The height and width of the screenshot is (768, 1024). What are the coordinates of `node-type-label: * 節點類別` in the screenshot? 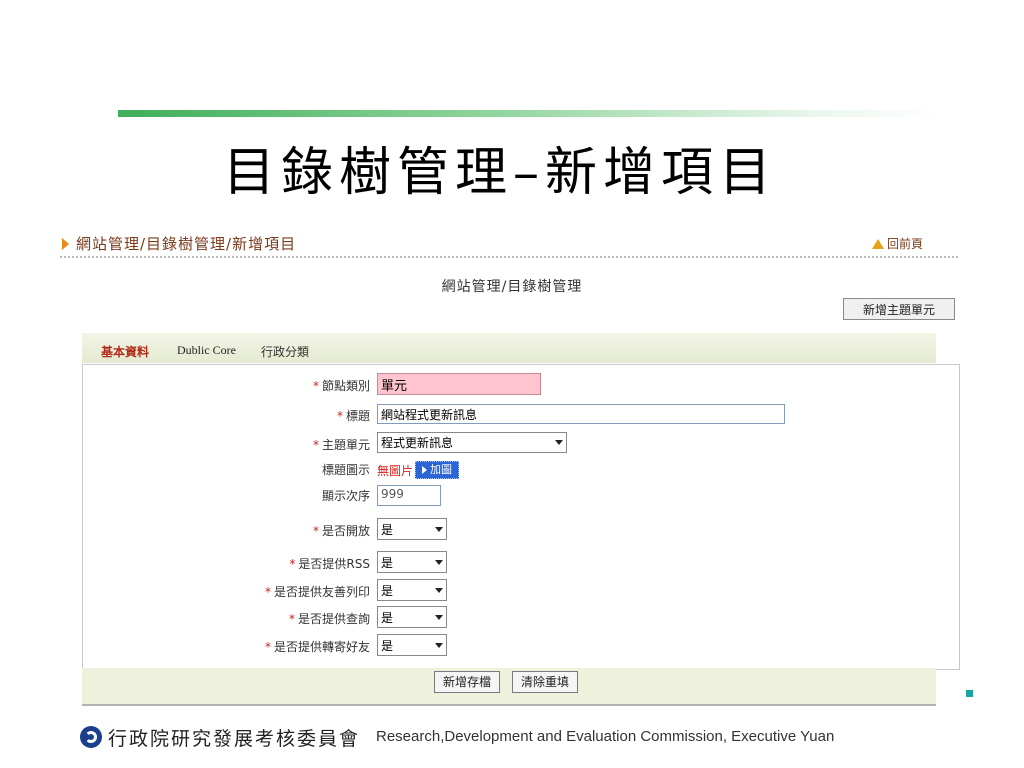 It's located at (341, 386).